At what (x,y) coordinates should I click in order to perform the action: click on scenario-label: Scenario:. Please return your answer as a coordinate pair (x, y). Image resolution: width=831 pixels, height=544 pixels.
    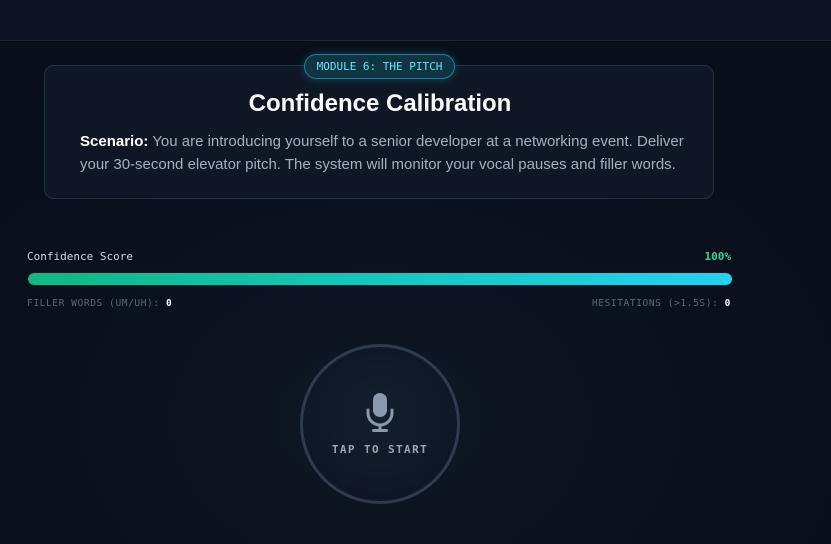
    Looking at the image, I should click on (114, 141).